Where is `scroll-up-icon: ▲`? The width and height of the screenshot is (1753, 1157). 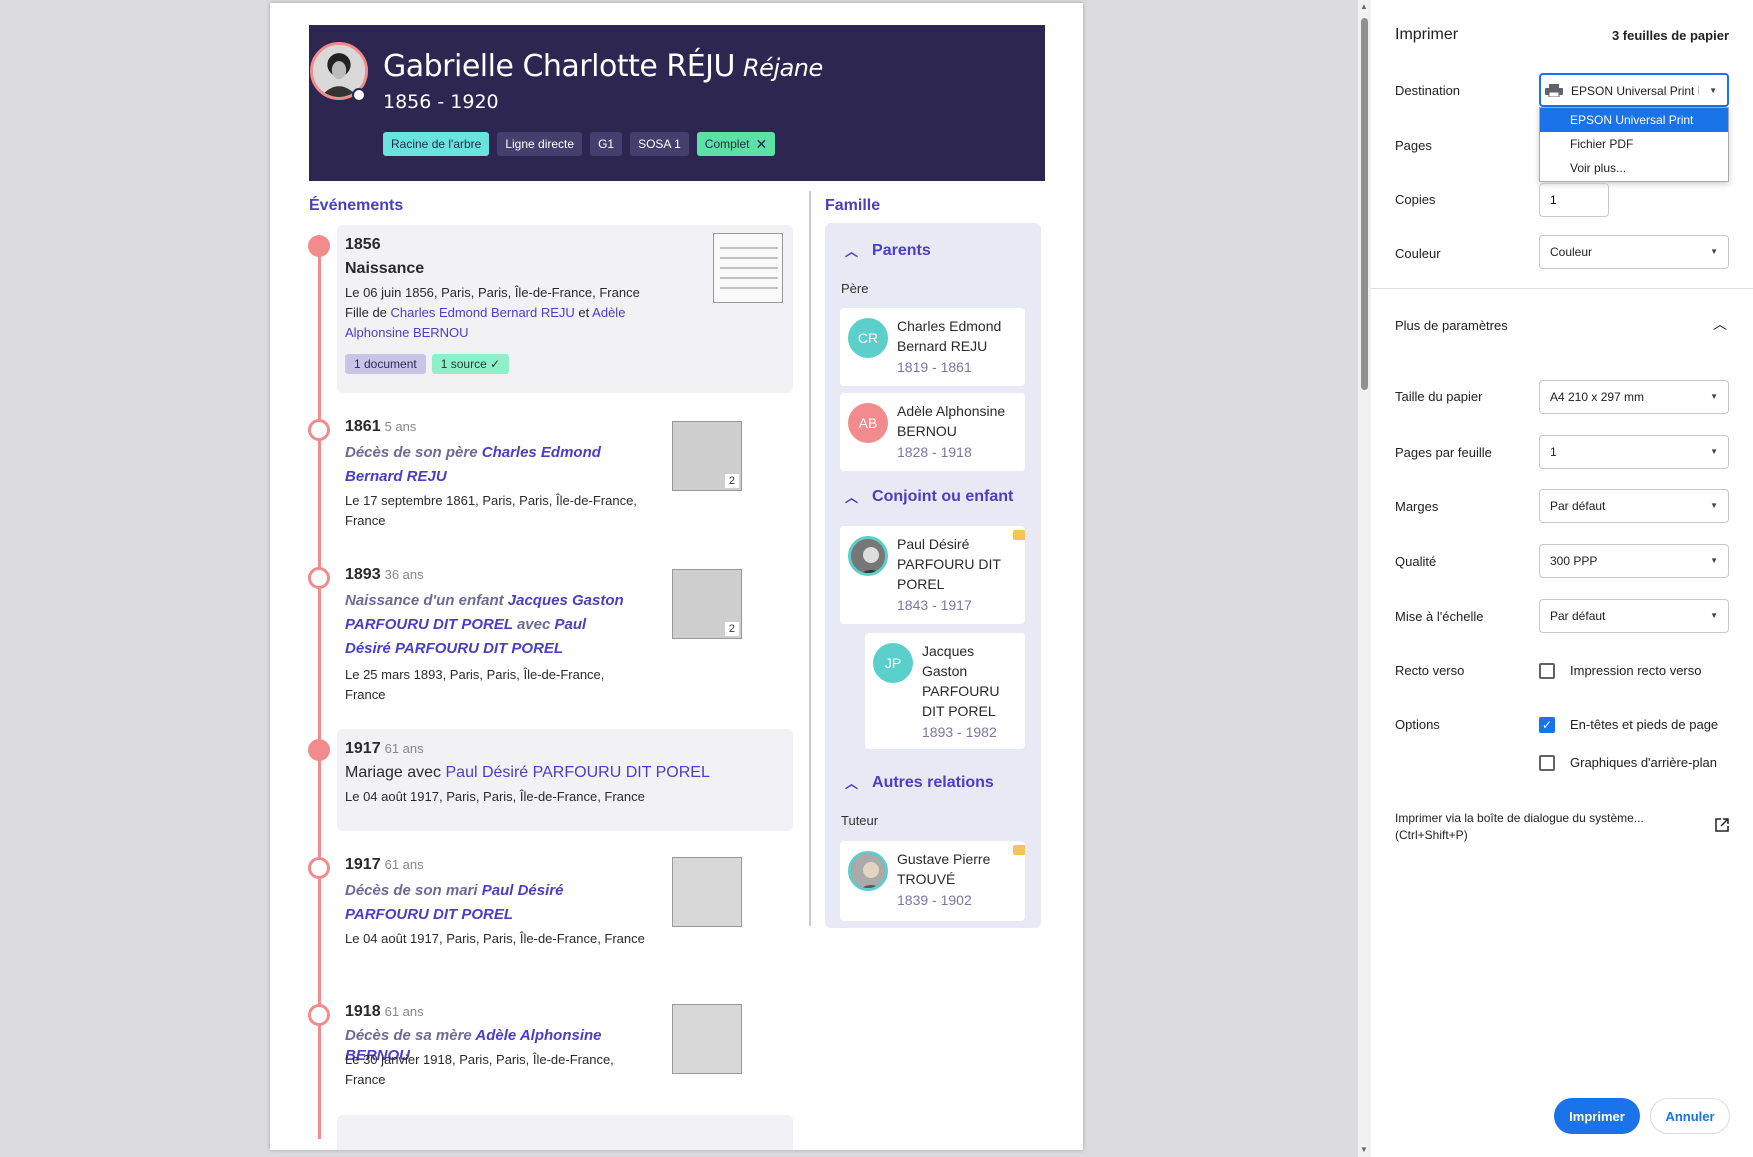
scroll-up-icon: ▲ is located at coordinates (1364, 6).